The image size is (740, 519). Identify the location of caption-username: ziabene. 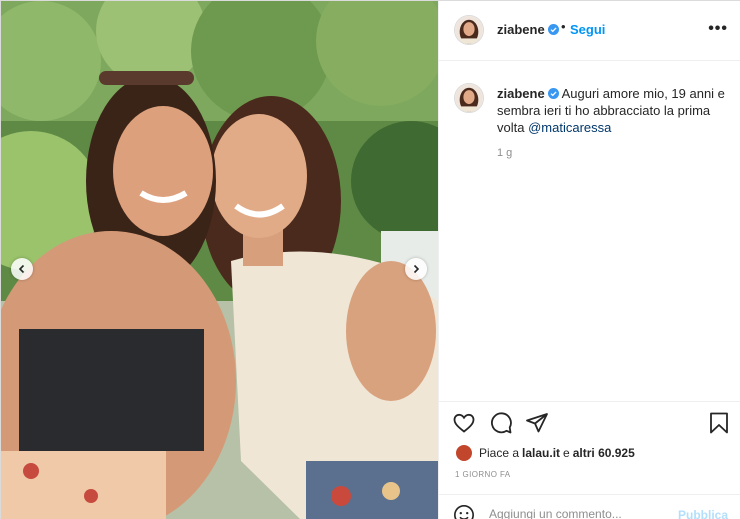
(528, 93).